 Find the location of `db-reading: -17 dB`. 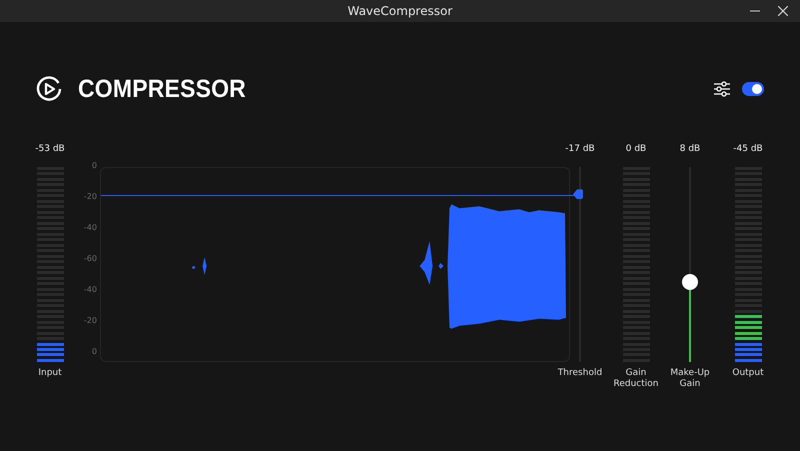

db-reading: -17 dB is located at coordinates (580, 149).